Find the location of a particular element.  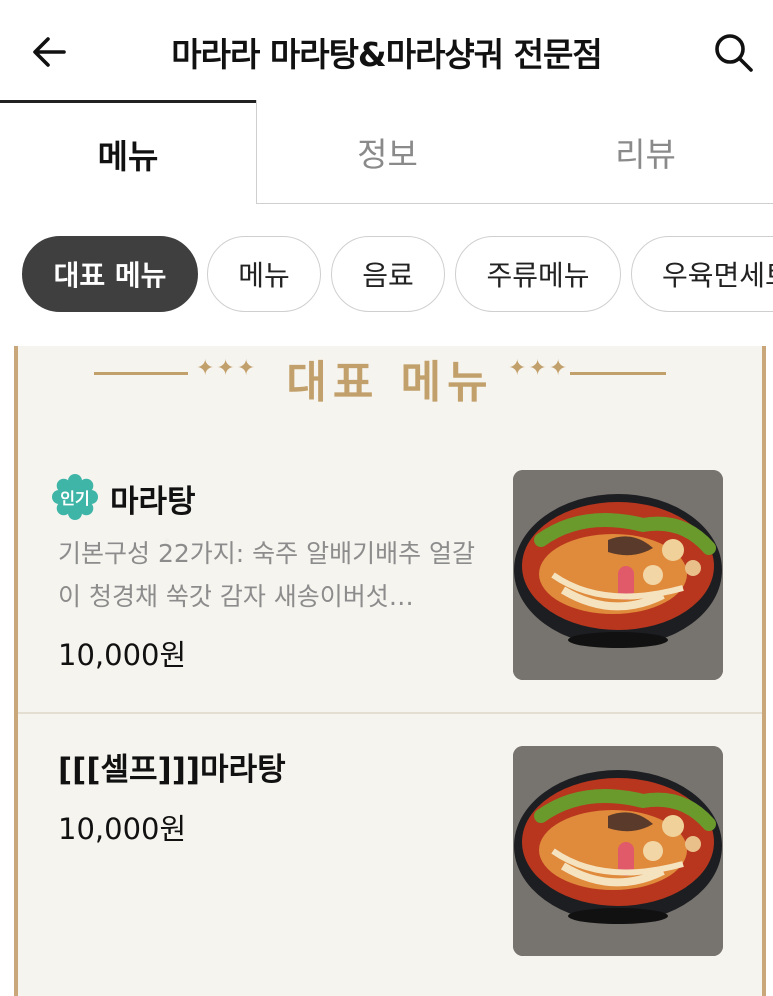

chip-menu: 메뉴 is located at coordinates (264, 274).